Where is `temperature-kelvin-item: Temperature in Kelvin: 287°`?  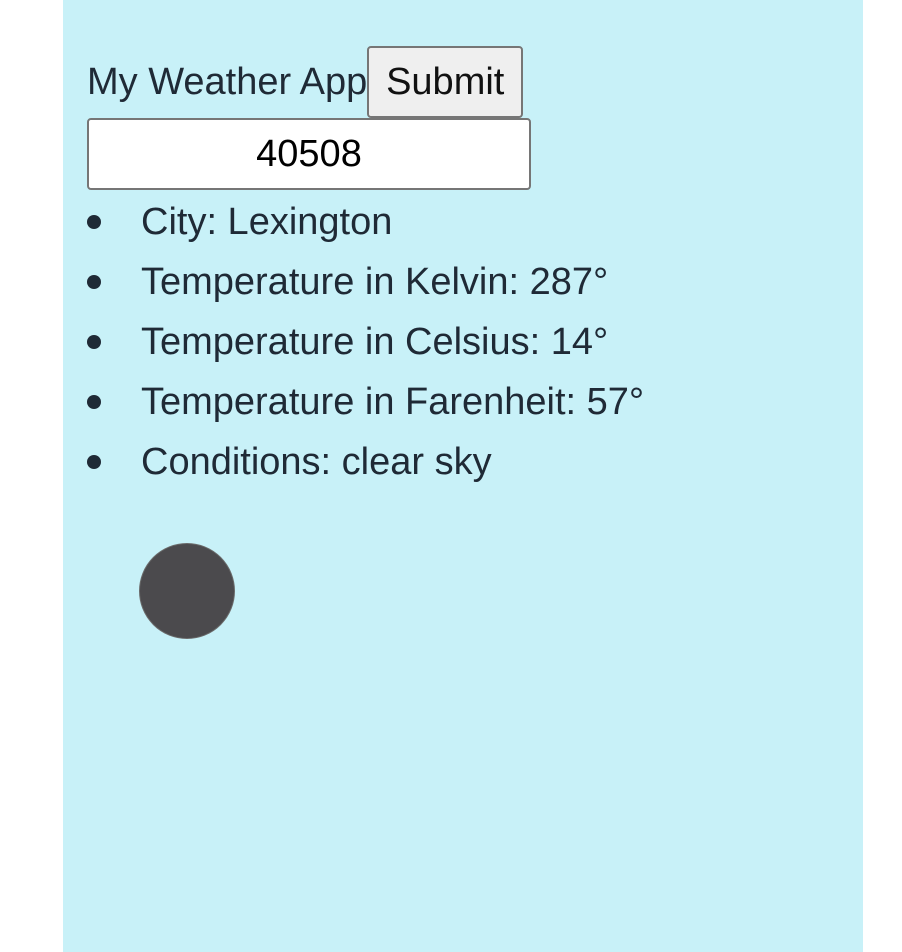
temperature-kelvin-item: Temperature in Kelvin: 287° is located at coordinates (365, 282).